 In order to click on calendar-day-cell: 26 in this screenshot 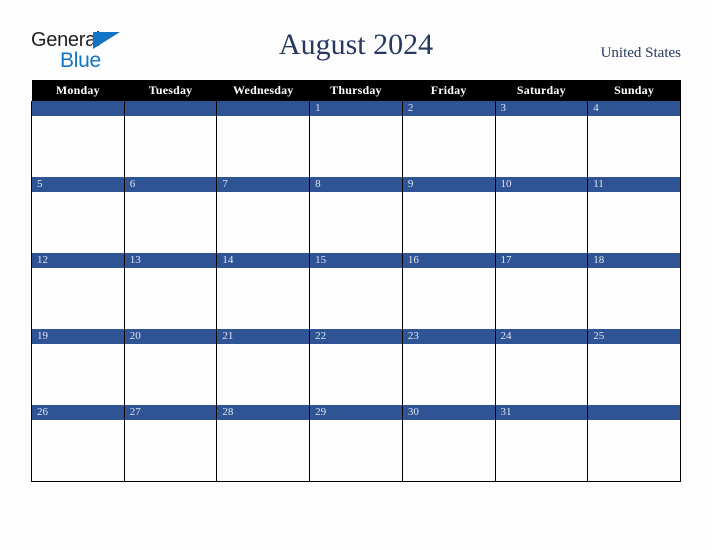, I will do `click(78, 443)`.